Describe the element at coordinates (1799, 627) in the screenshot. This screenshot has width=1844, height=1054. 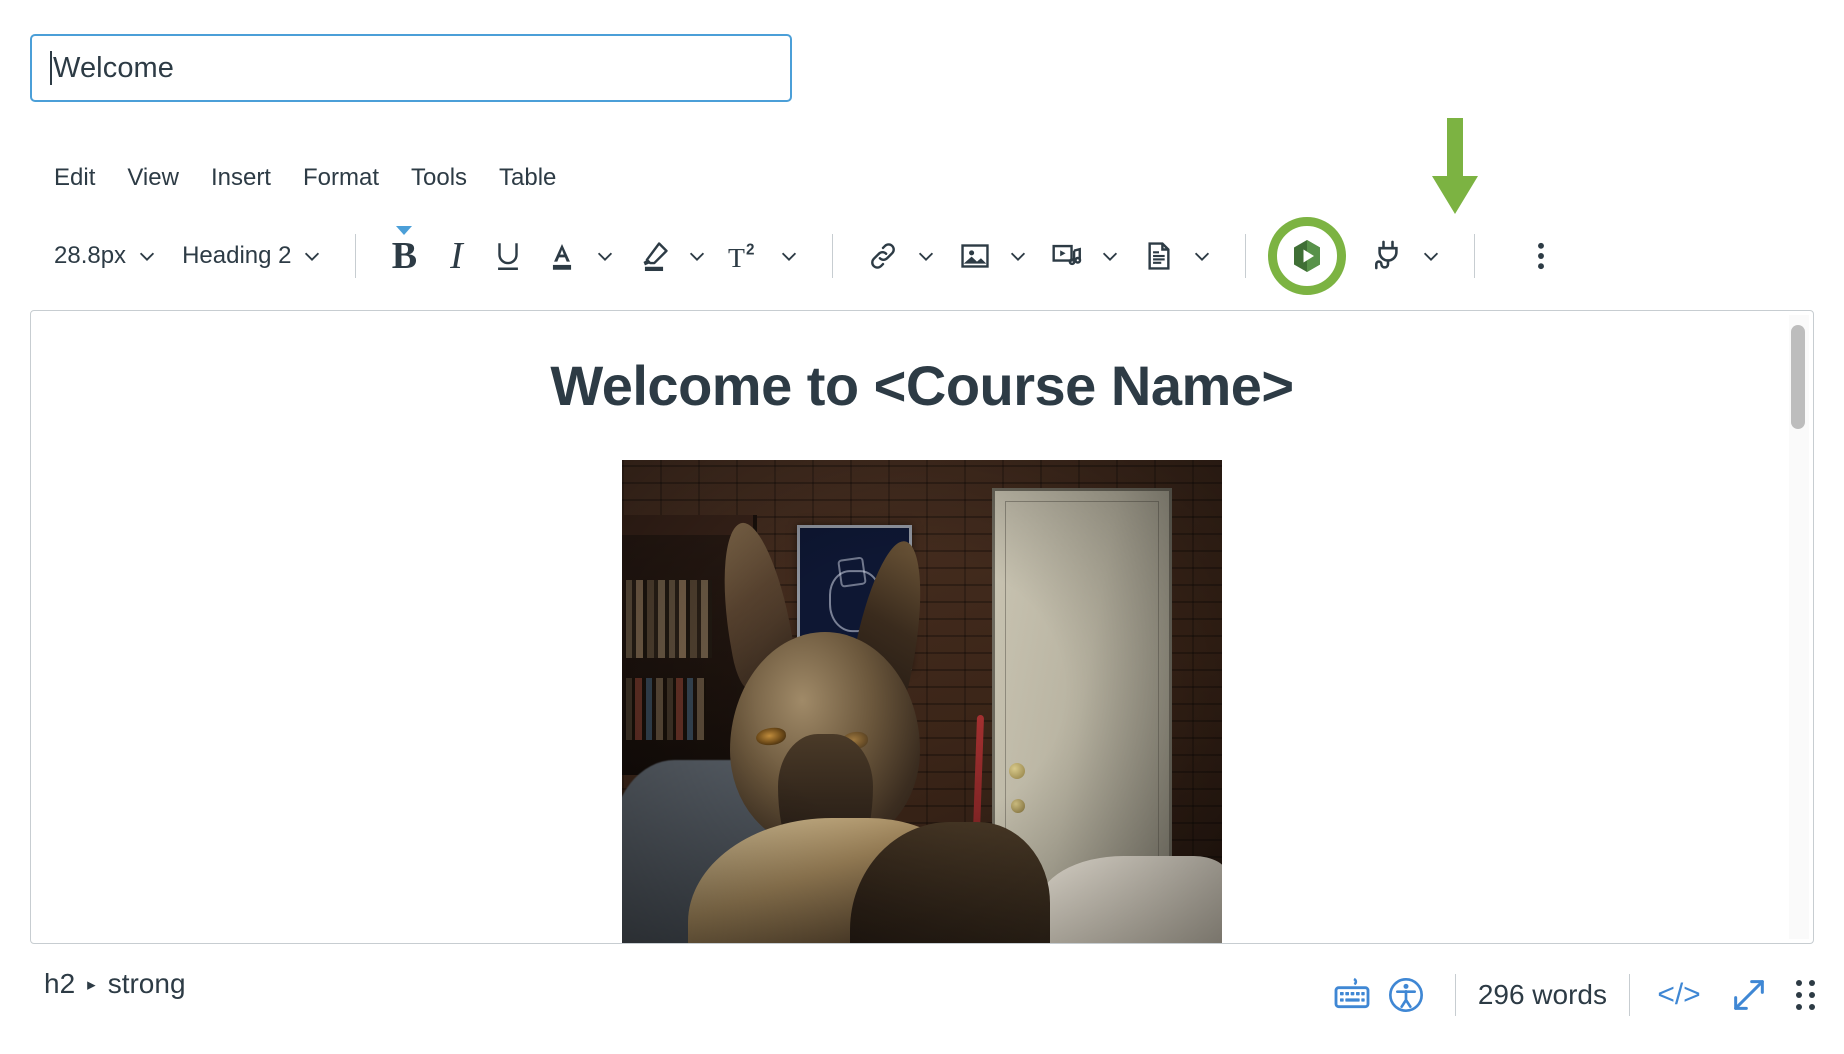
I see `editor-scrollbar-track` at that location.